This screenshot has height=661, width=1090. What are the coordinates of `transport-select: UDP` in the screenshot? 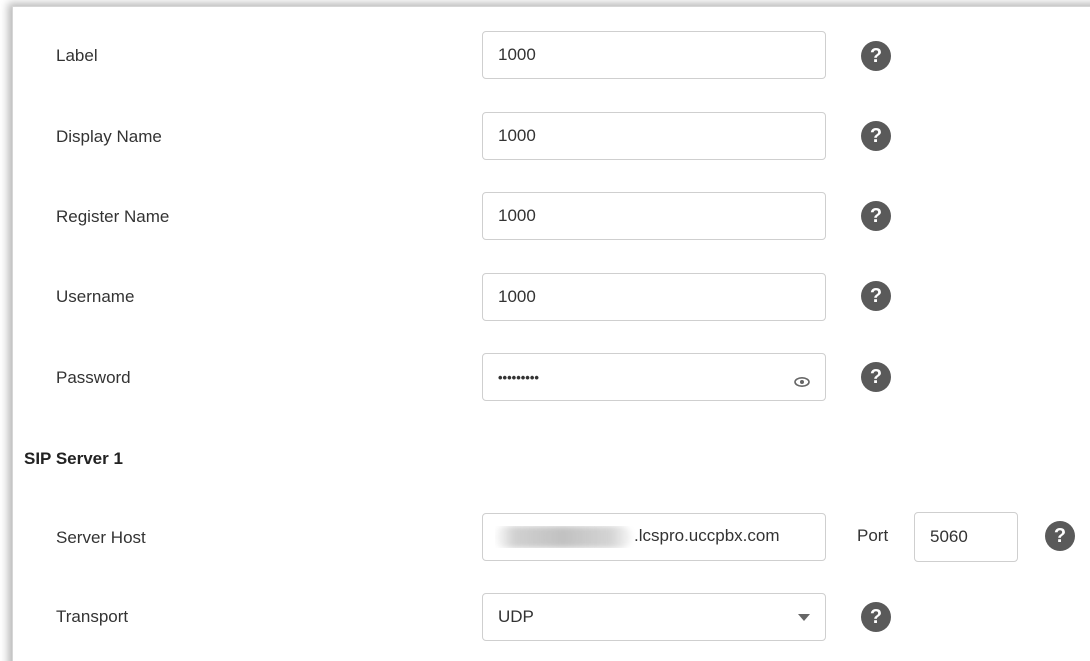 It's located at (654, 617).